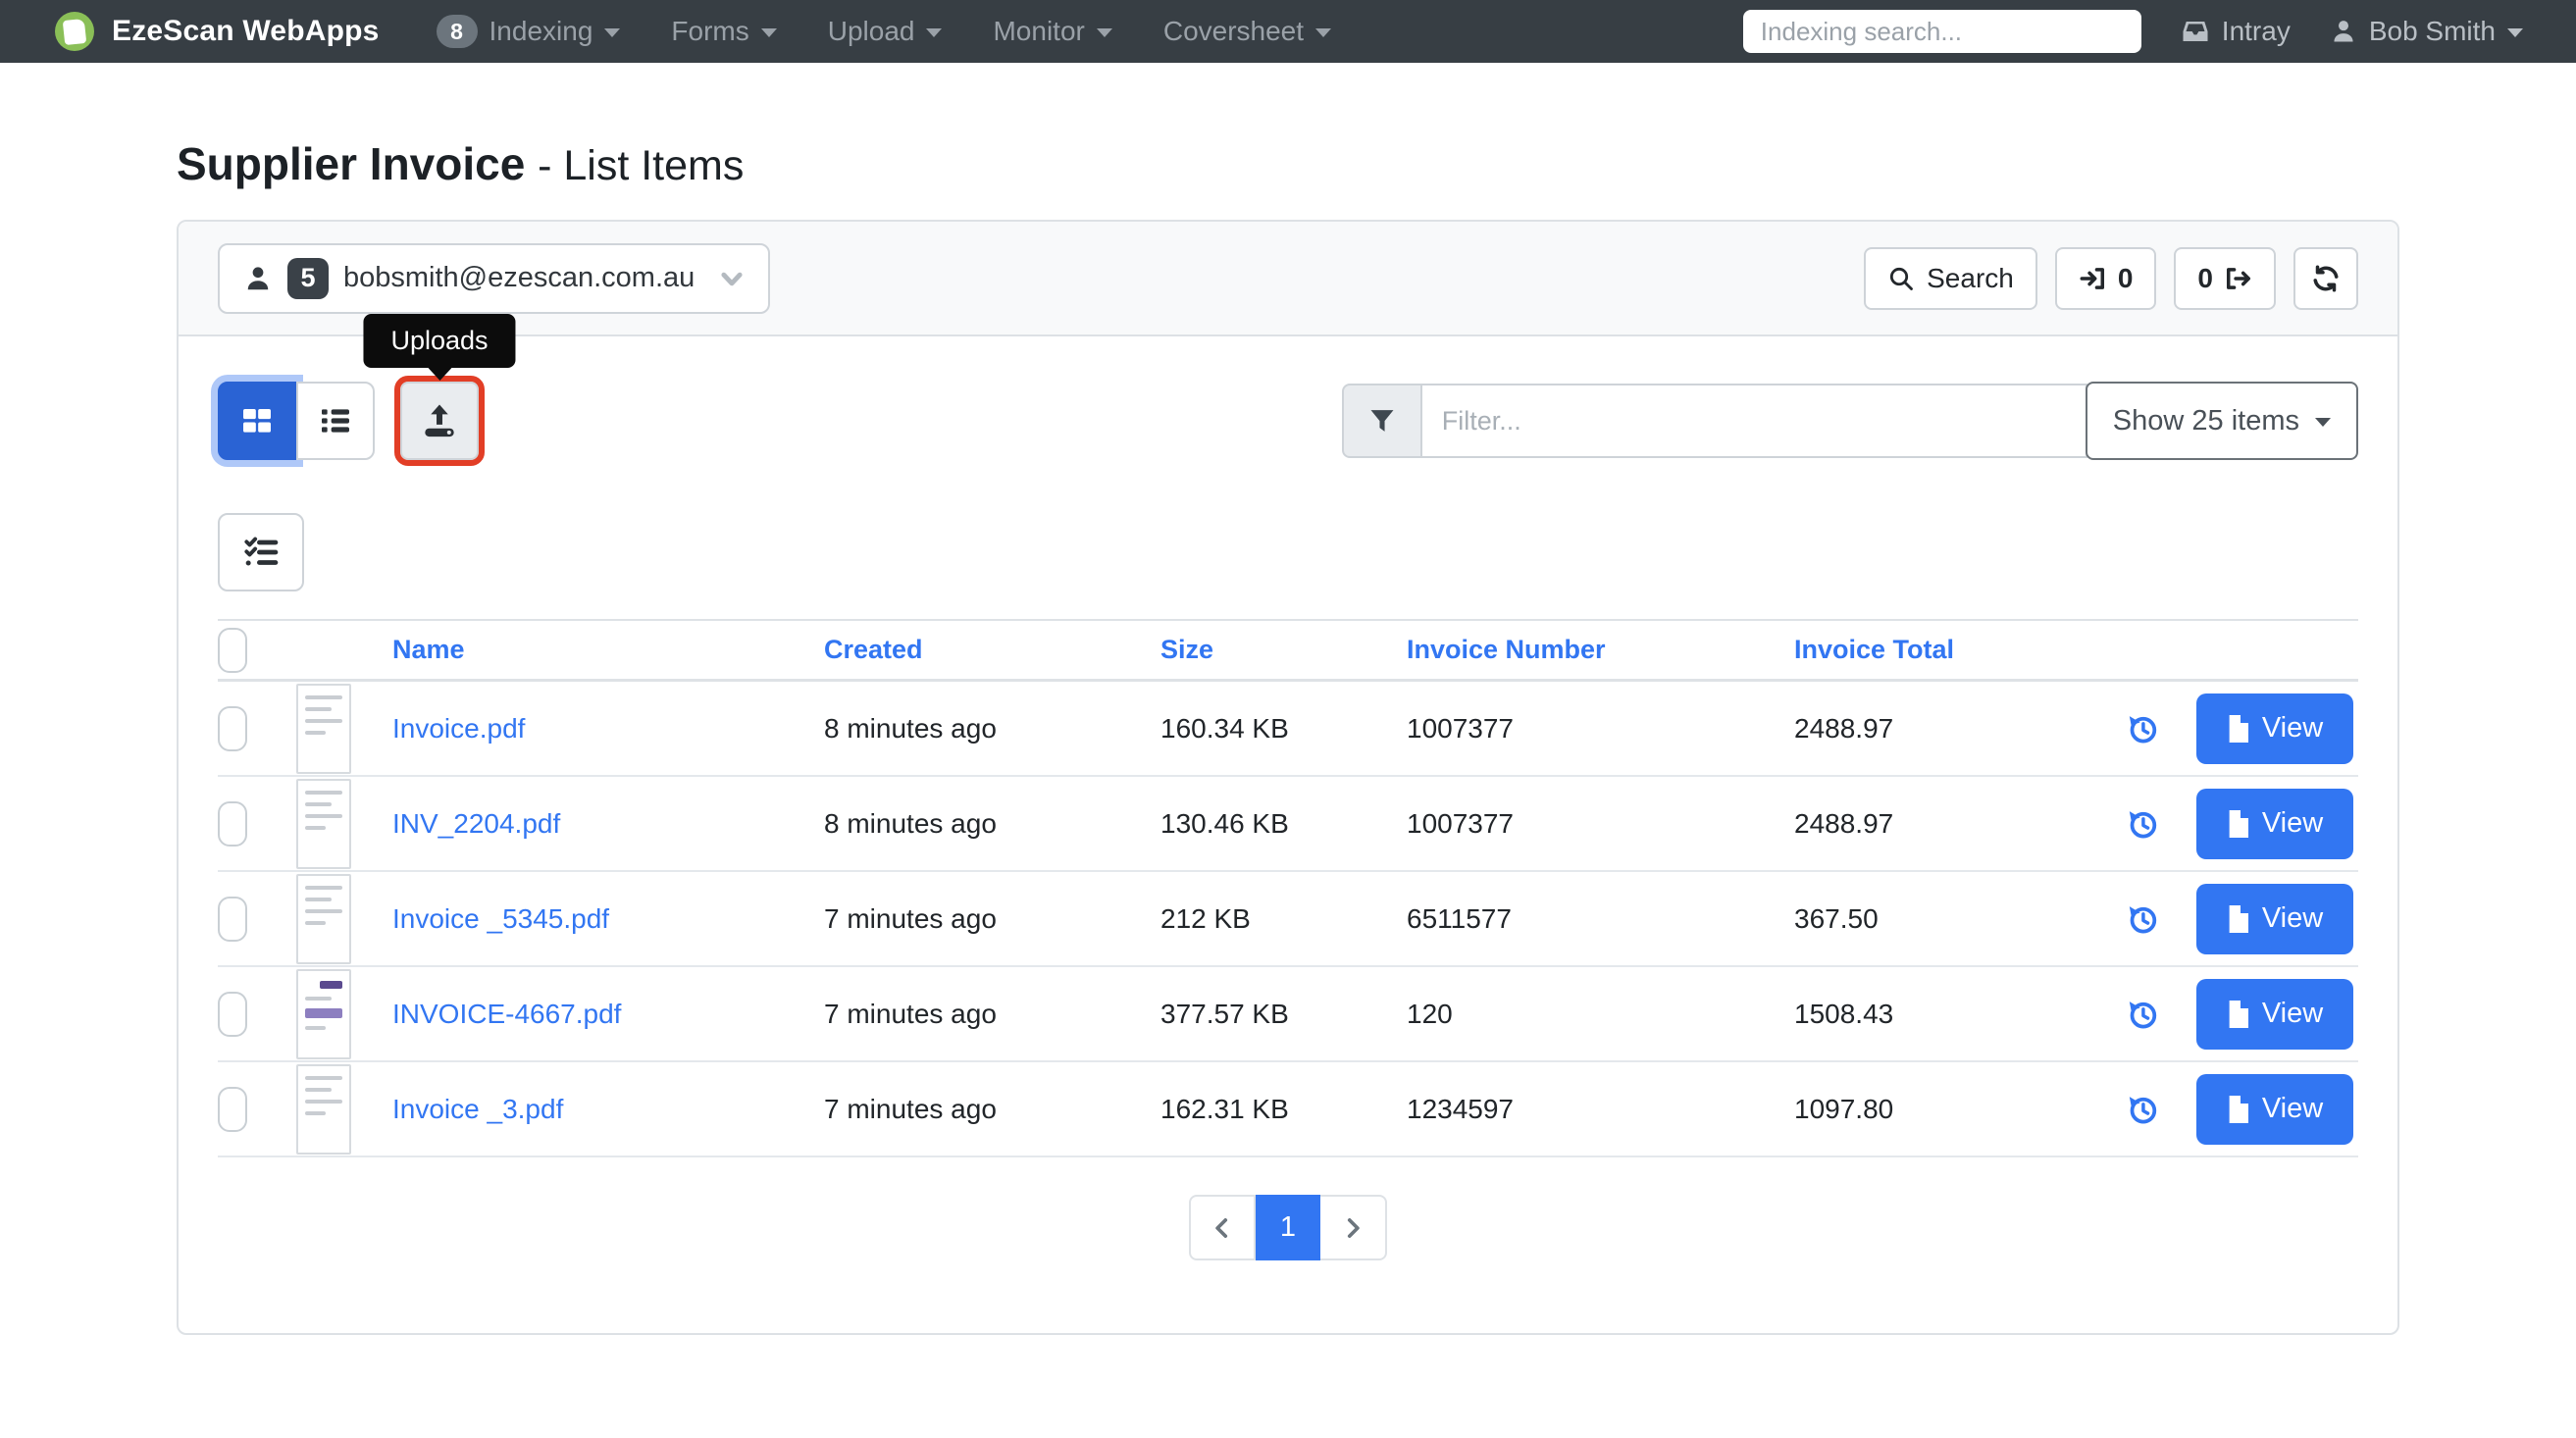 Image resolution: width=2576 pixels, height=1438 pixels. I want to click on menu-upload: Upload, so click(885, 32).